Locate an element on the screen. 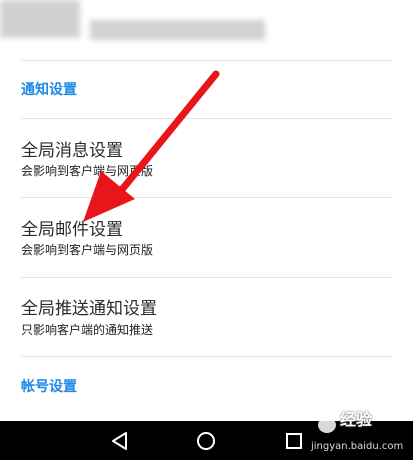 Image resolution: width=413 pixels, height=460 pixels. watermark-url: jingyan.baidu.com is located at coordinates (357, 446).